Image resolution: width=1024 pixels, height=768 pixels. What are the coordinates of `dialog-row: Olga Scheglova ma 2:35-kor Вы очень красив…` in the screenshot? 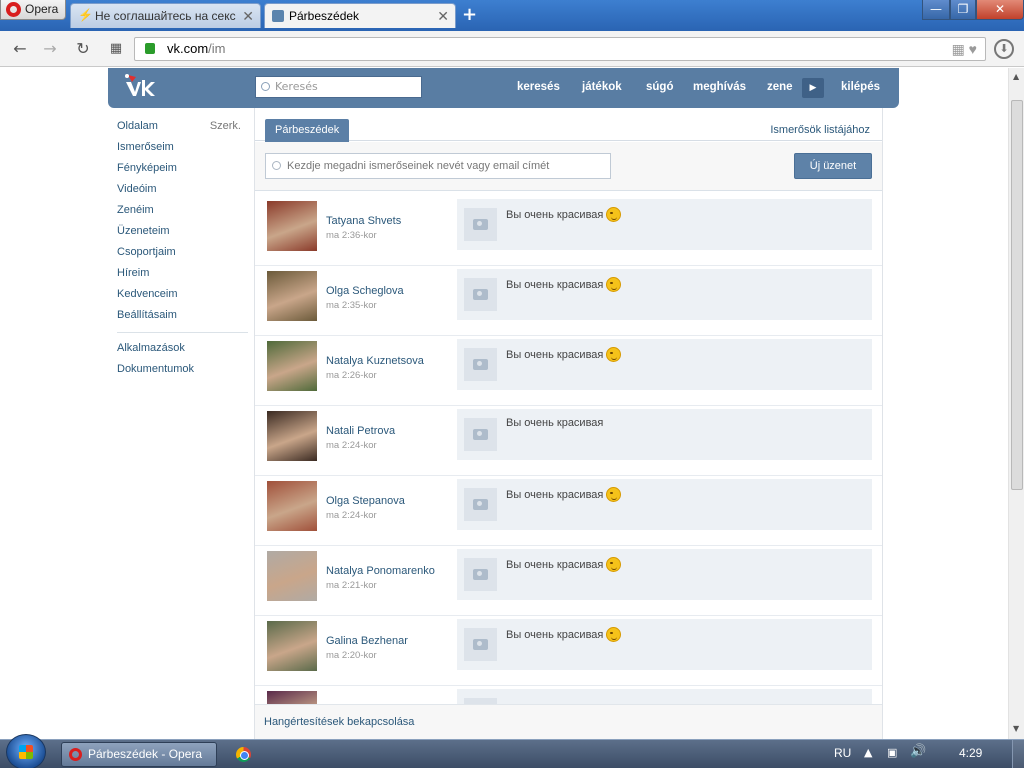 It's located at (568, 301).